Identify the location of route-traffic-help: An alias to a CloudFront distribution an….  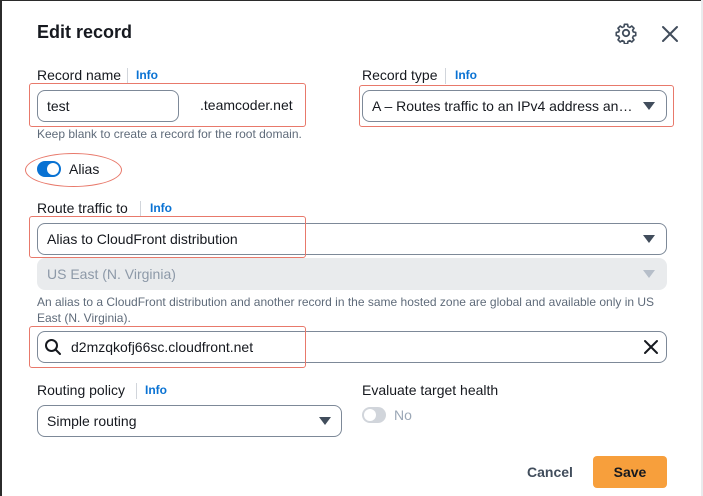
(346, 310).